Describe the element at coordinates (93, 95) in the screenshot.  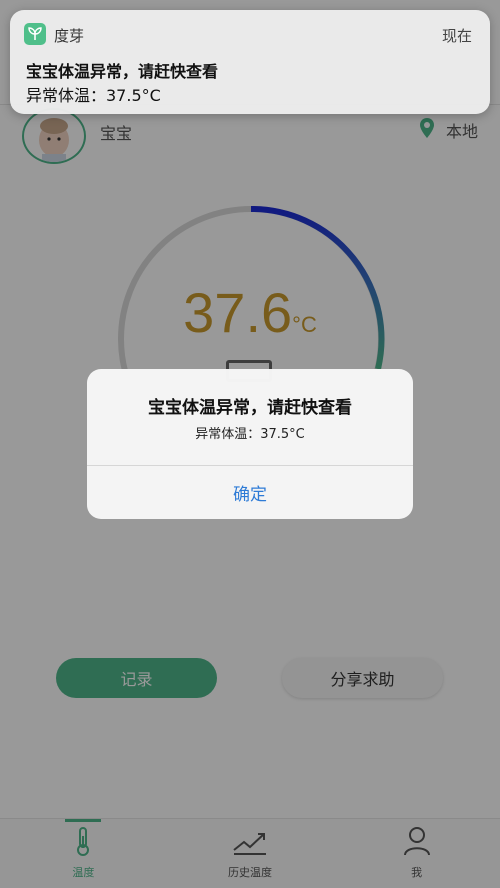
I see `notification-body: 异常体温：37.5°C` at that location.